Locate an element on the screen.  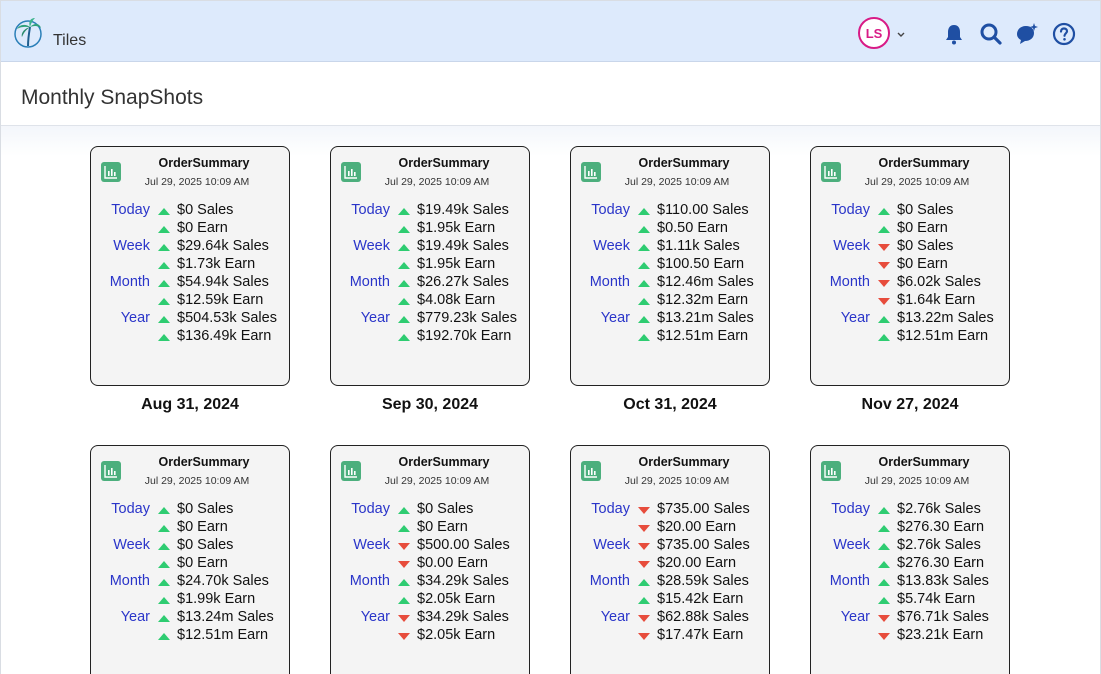
metric-row: $100.50 Earn is located at coordinates (671, 265).